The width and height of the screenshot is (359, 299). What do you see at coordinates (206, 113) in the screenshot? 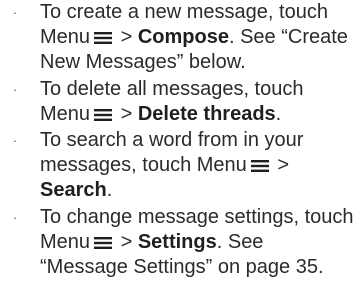
I see `command-delete-threads: Delete threads` at bounding box center [206, 113].